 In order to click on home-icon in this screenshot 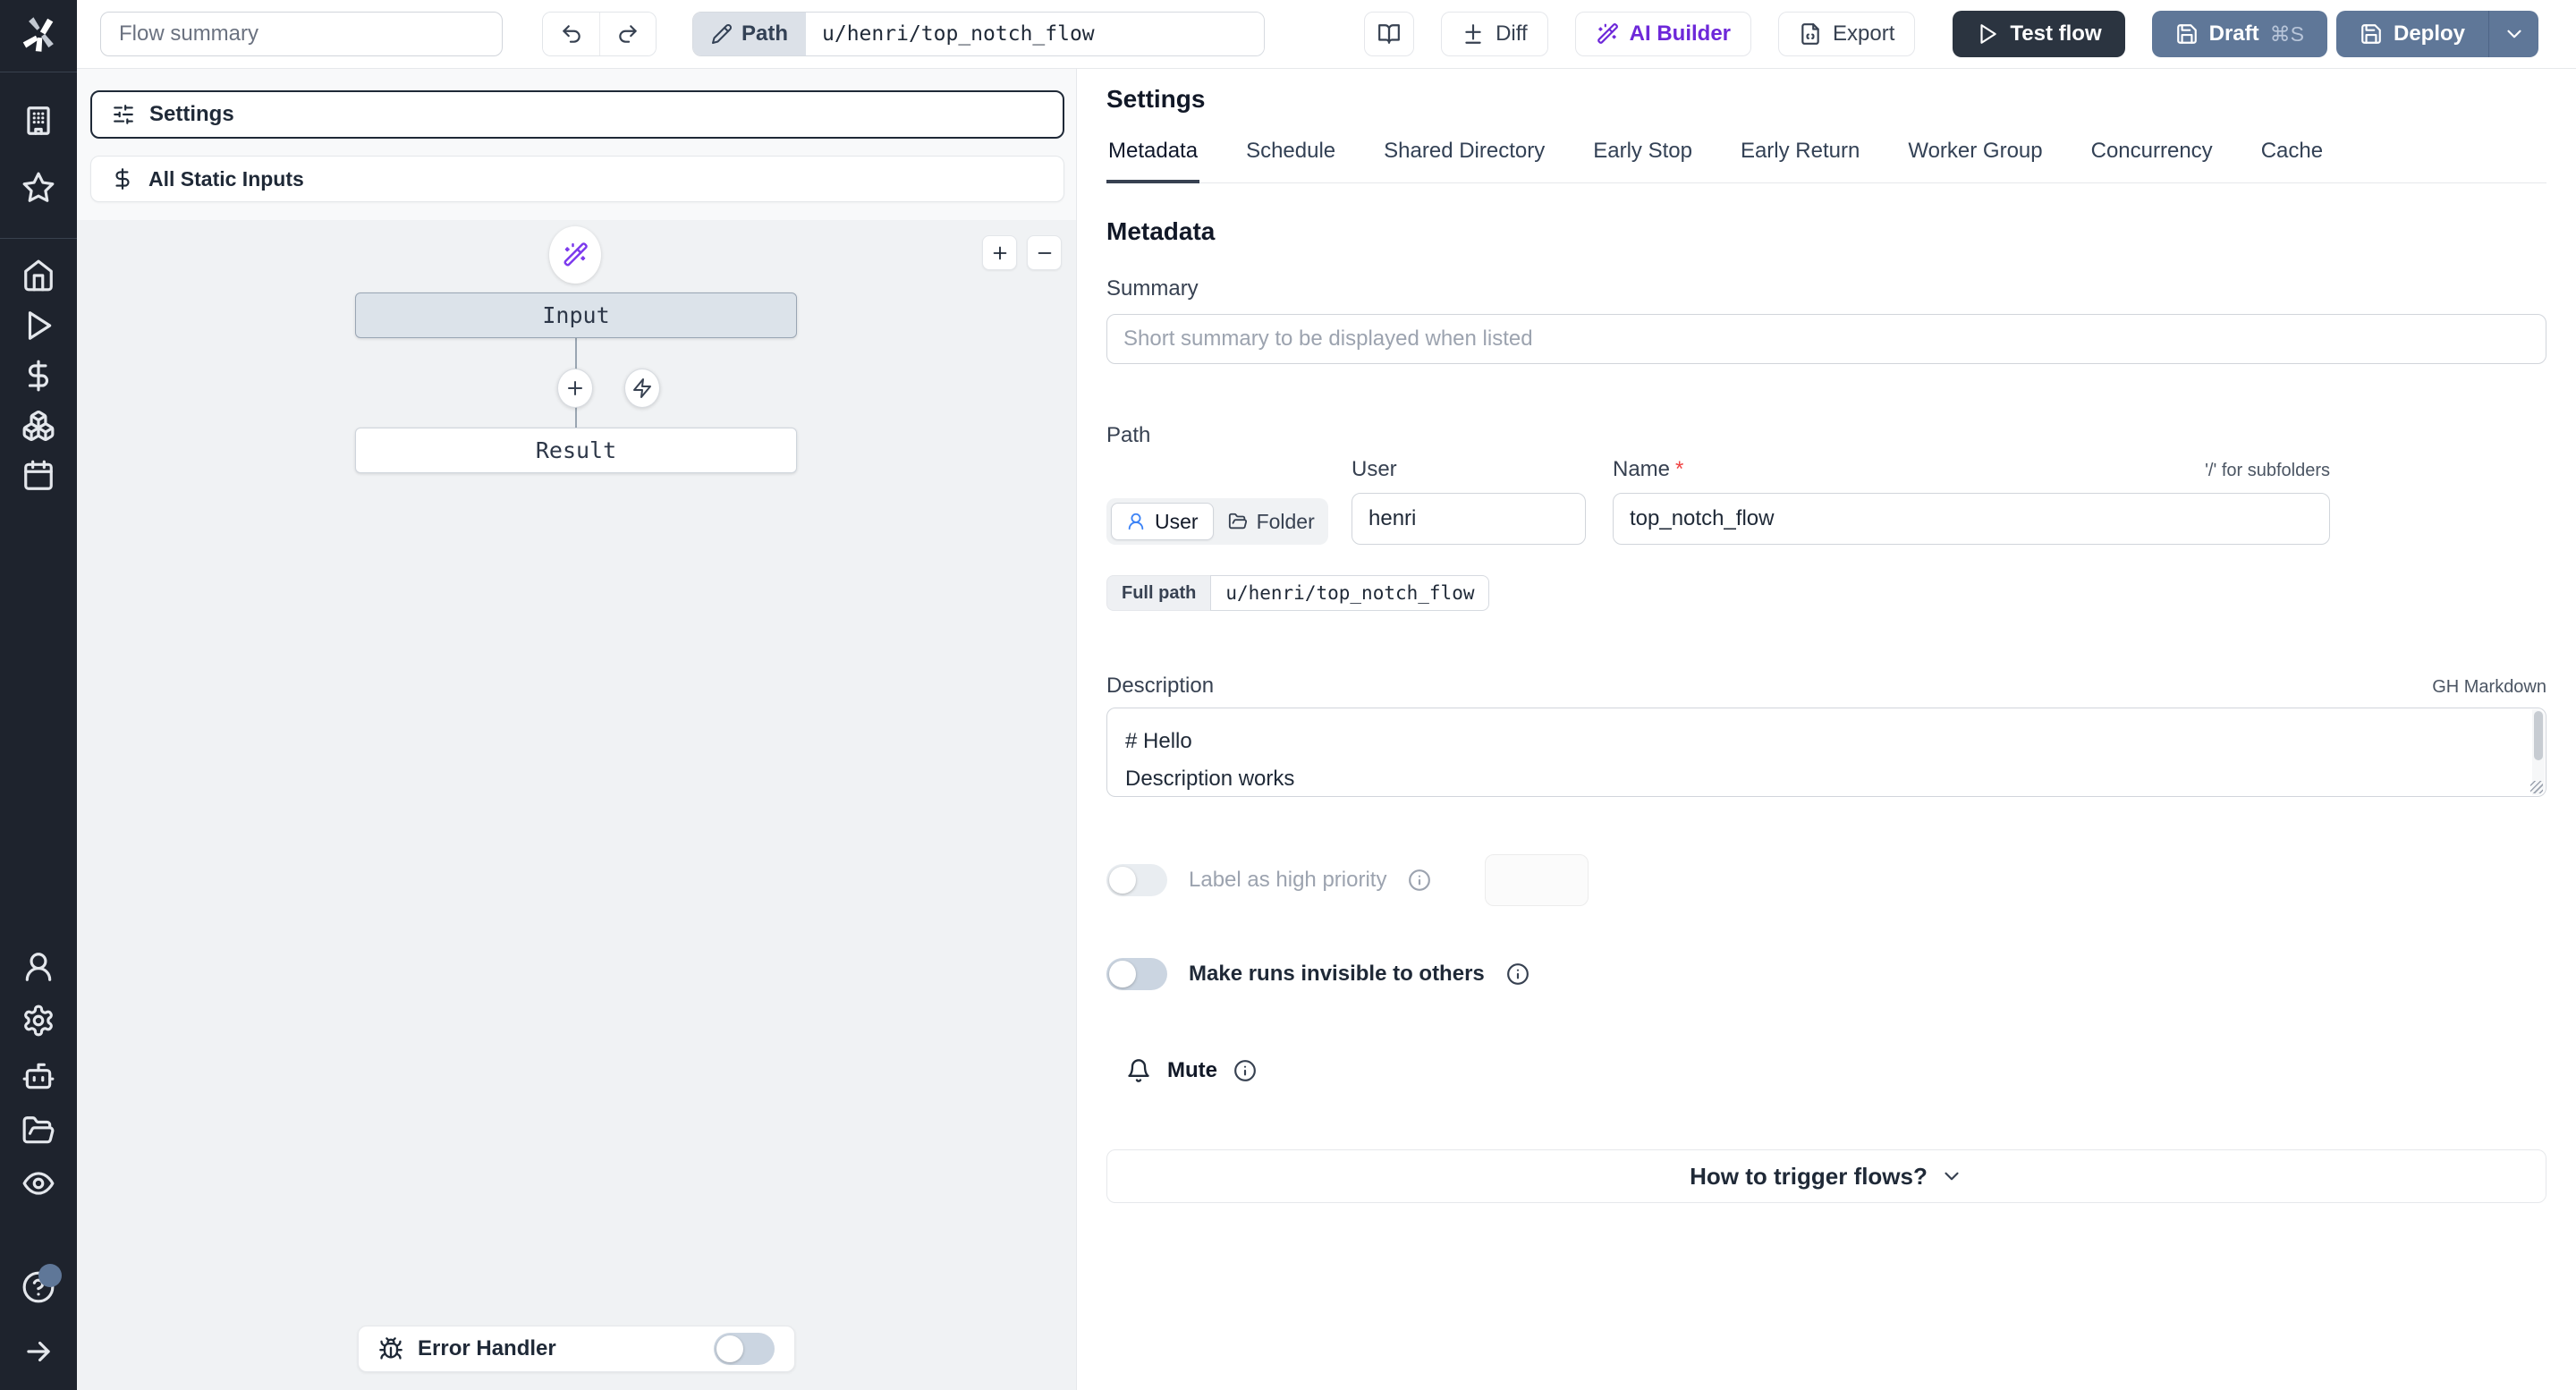, I will do `click(38, 275)`.